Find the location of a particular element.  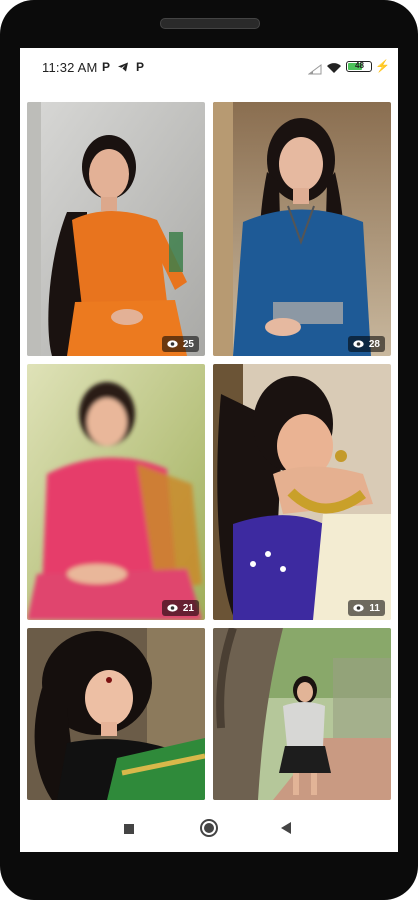

gallery-tile: 28 is located at coordinates (302, 229).